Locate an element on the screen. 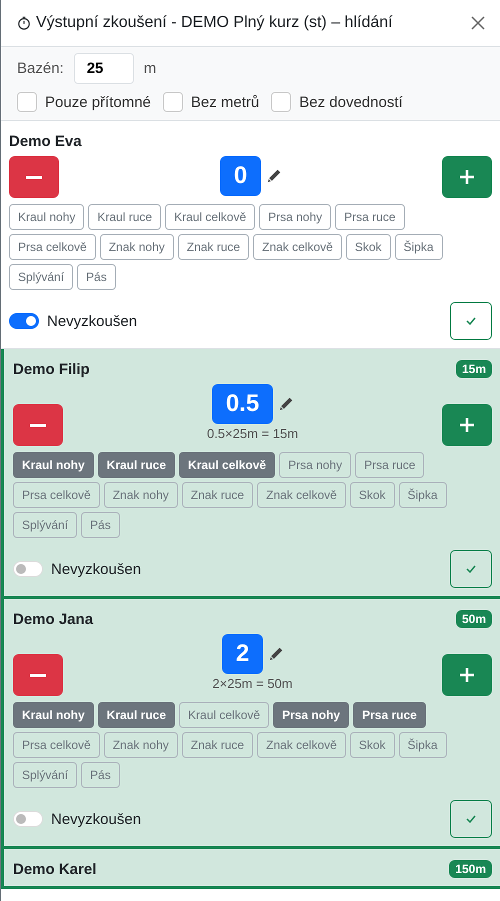  toggle-switch is located at coordinates (24, 321).